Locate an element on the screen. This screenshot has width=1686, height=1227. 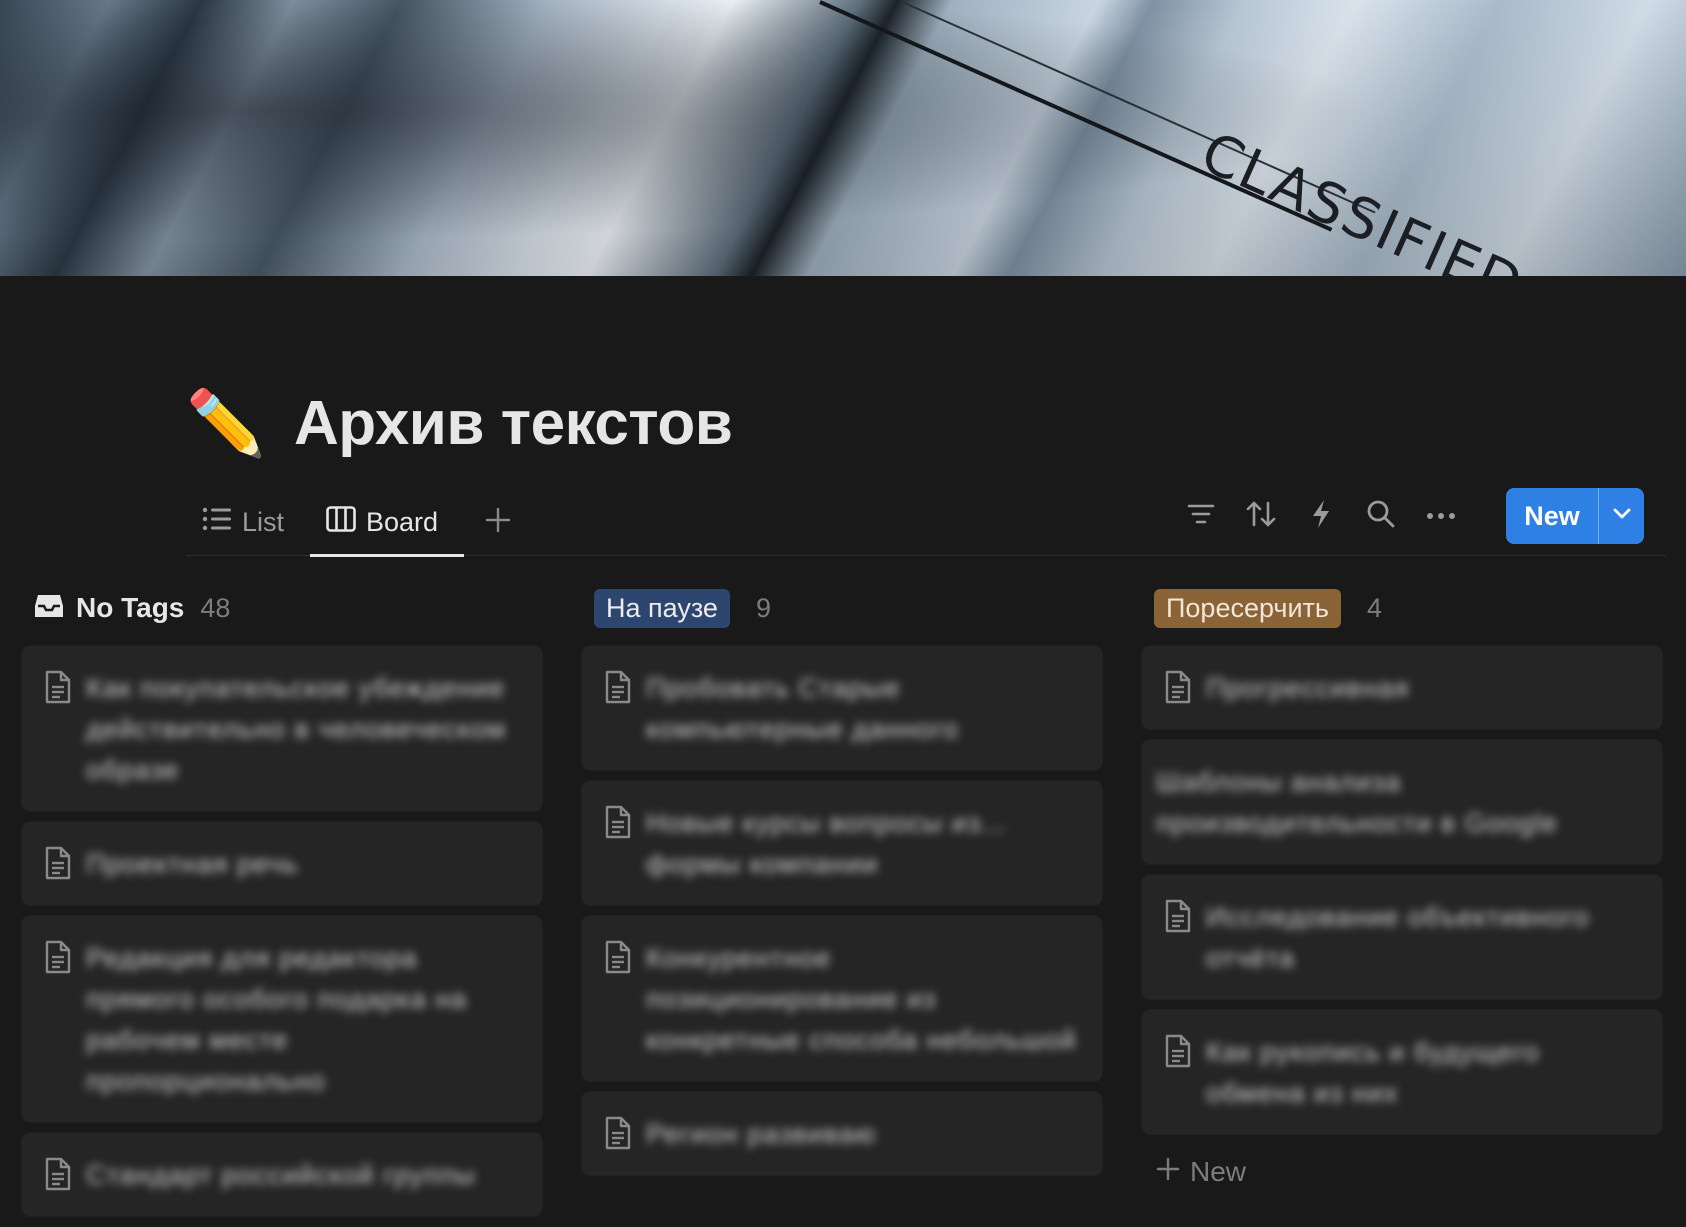
filter-icon is located at coordinates (1201, 516).